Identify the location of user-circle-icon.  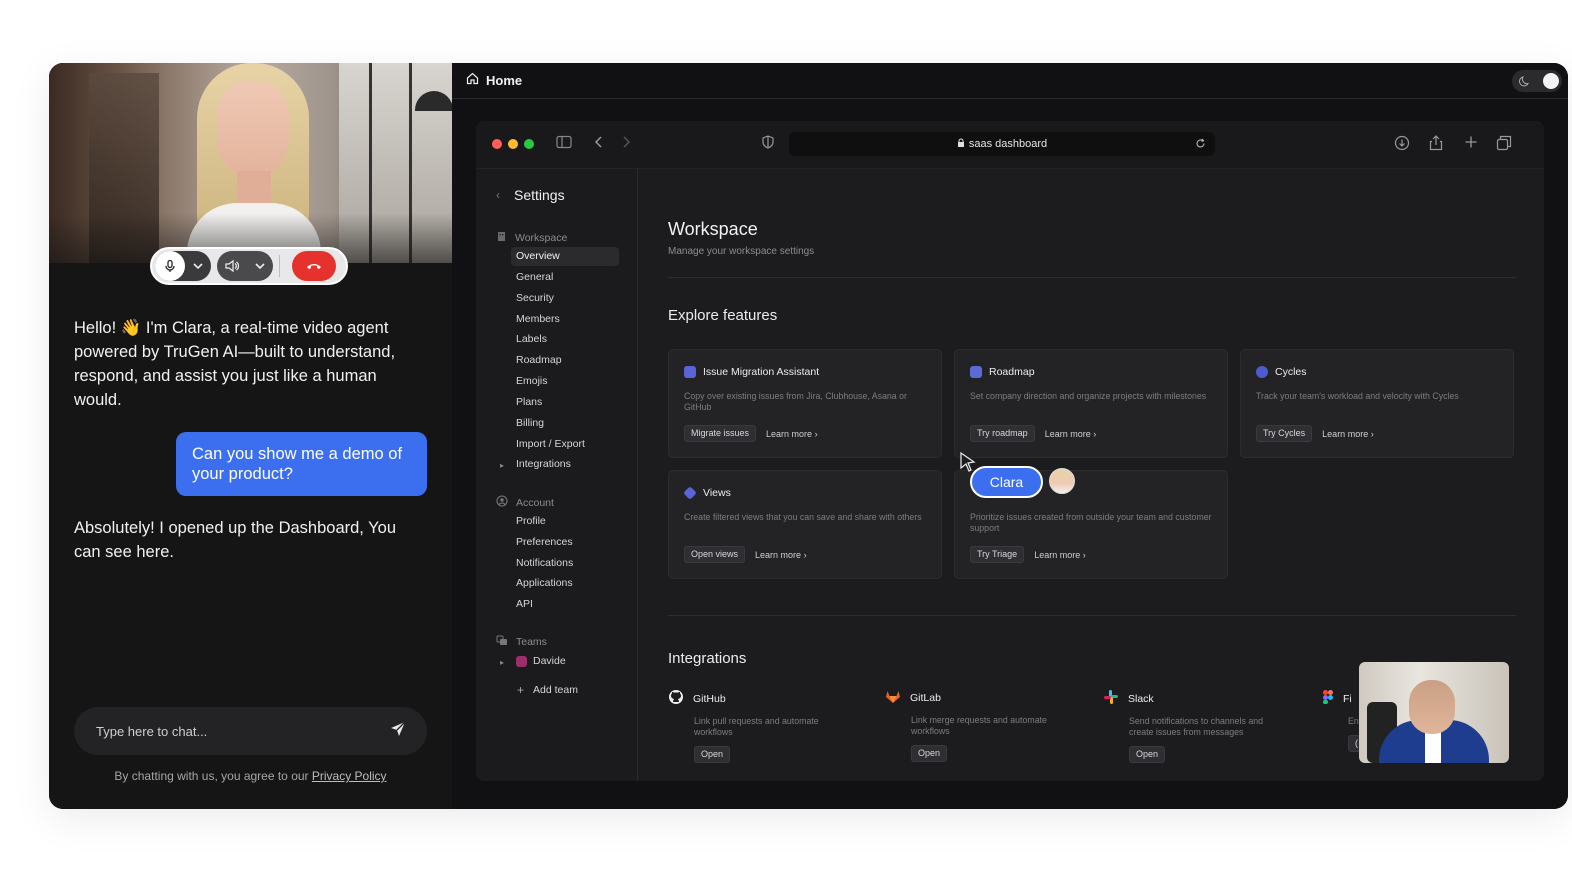
(502, 502).